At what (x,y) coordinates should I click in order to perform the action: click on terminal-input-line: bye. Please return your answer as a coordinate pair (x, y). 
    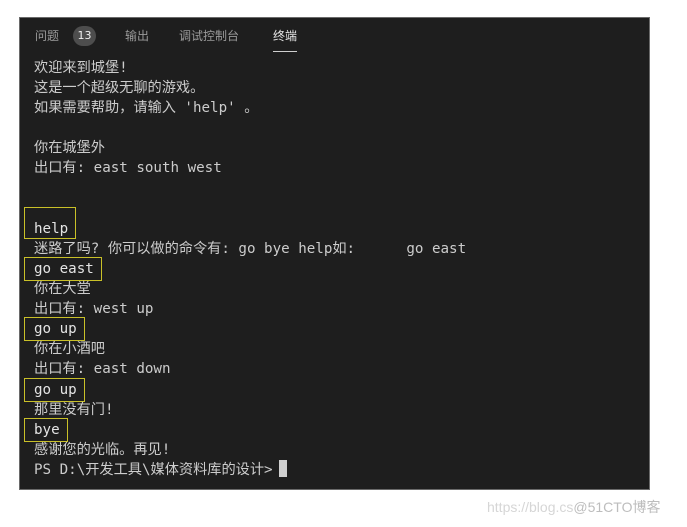
    Looking at the image, I should click on (331, 429).